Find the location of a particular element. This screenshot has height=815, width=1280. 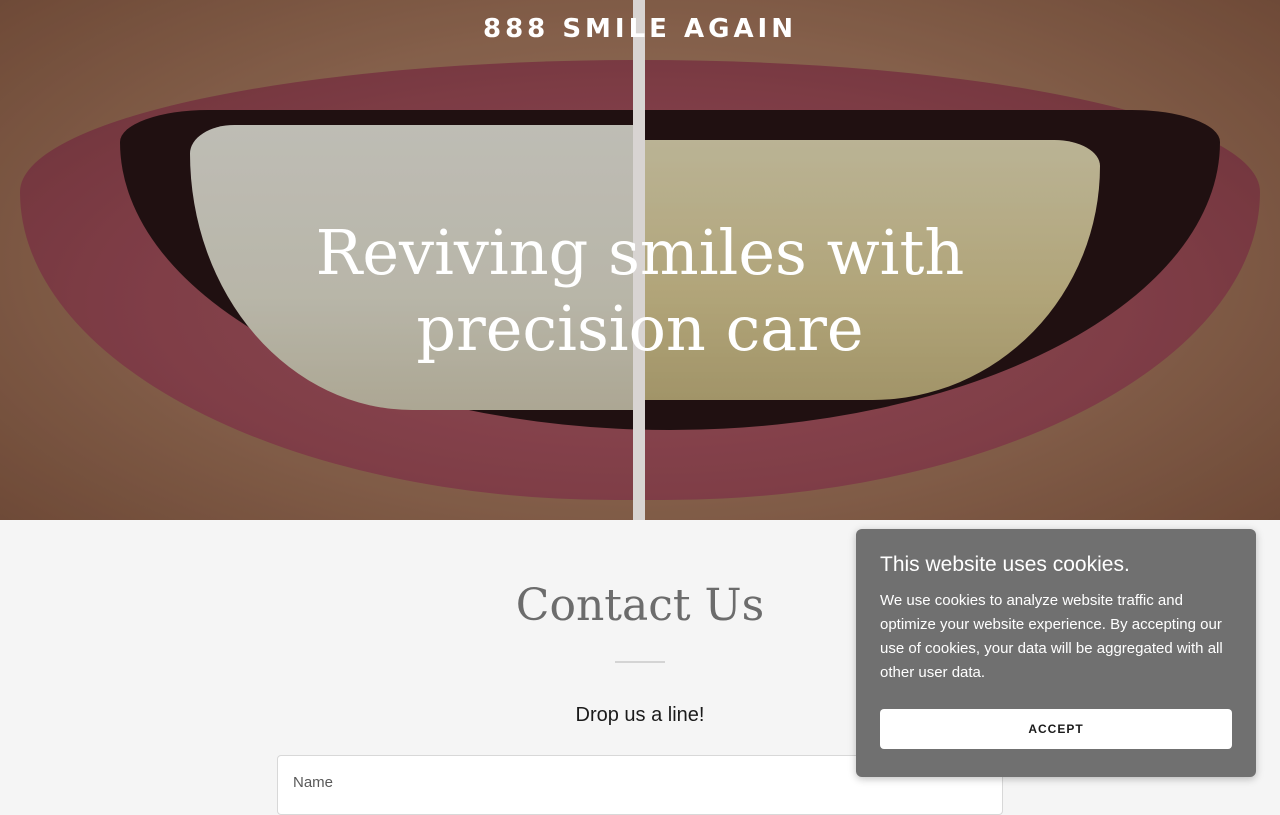

accept-cookies-button: ACCEPT is located at coordinates (1056, 729).